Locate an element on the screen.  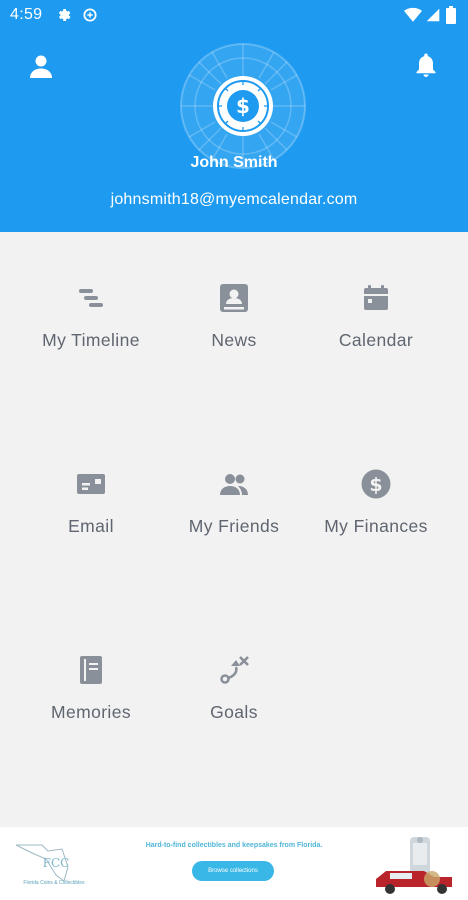
friends-icon is located at coordinates (234, 484).